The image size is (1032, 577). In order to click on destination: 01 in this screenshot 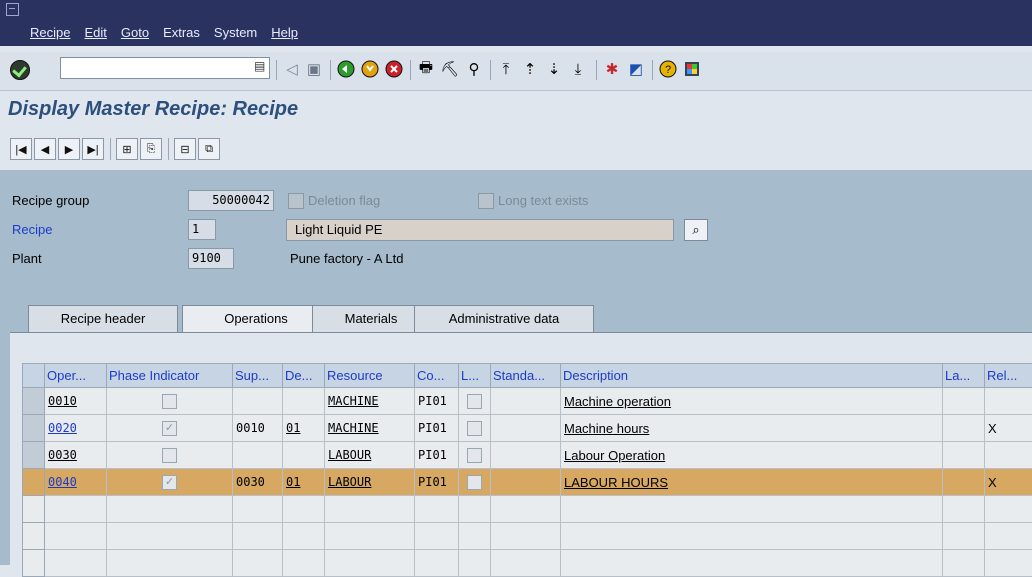, I will do `click(304, 428)`.